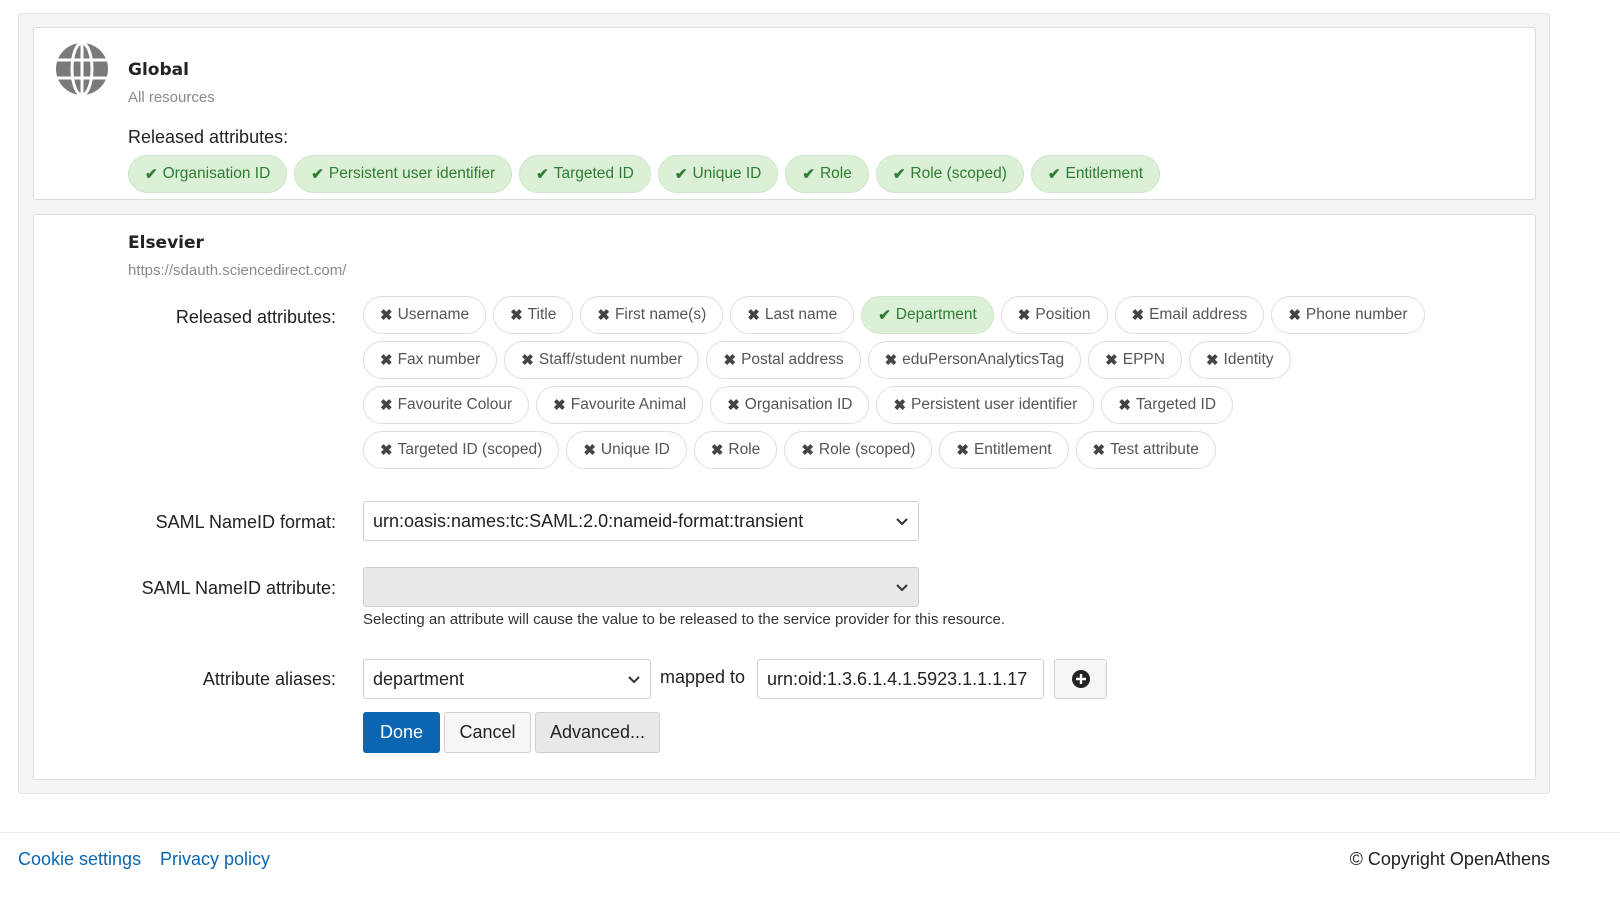 This screenshot has height=911, width=1620. I want to click on attribute-pill: ✖ Favourite Animal, so click(620, 405).